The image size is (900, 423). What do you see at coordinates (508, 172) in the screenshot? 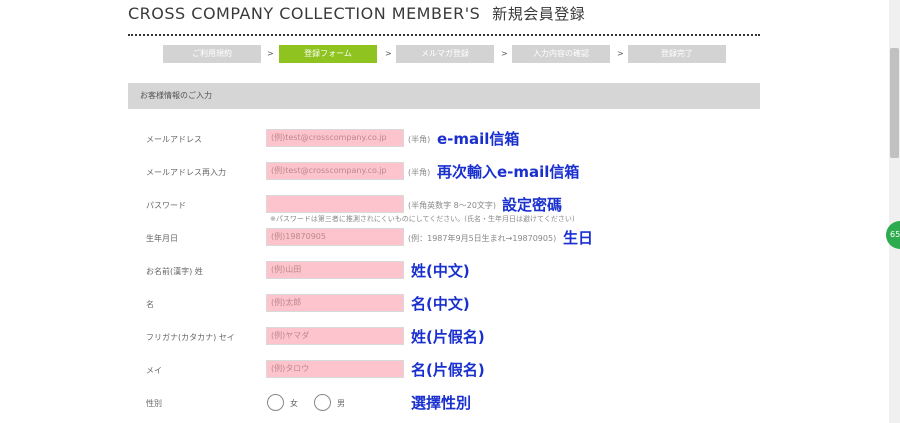
I see `email-confirm-annotation: 再次輸入e-mail信箱` at bounding box center [508, 172].